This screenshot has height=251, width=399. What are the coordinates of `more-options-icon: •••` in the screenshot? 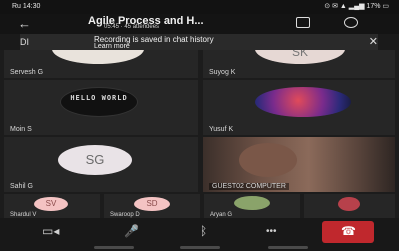 It's located at (271, 231).